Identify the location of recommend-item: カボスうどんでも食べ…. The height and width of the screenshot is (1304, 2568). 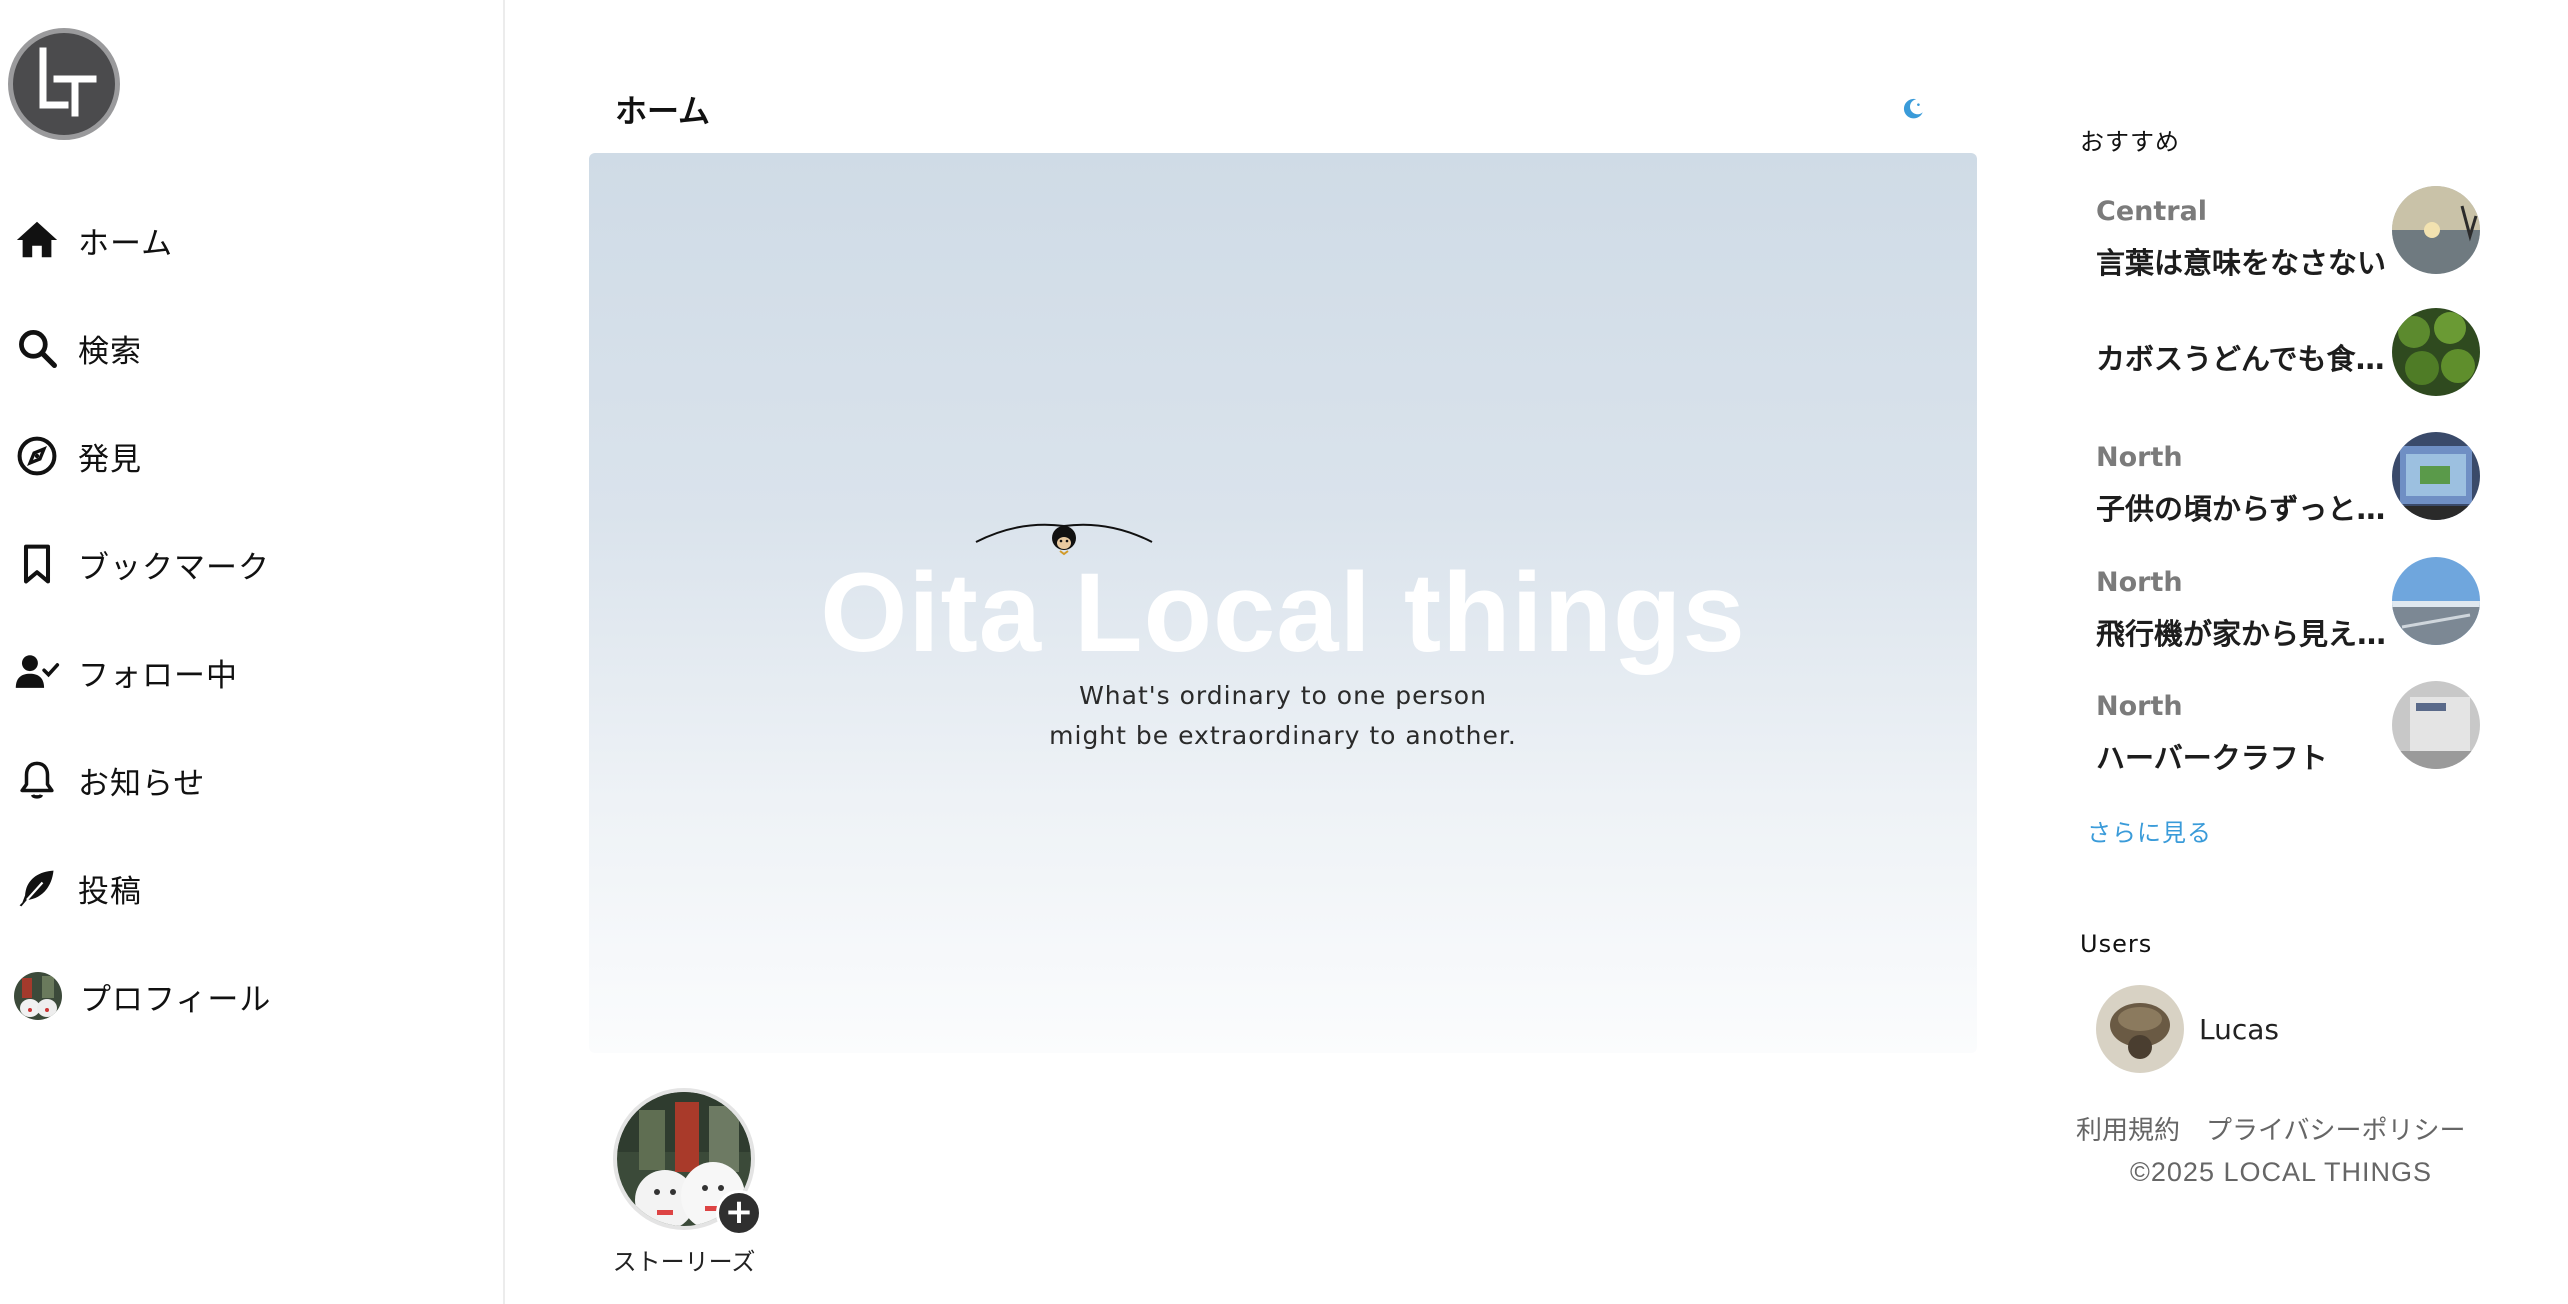
(2290, 358).